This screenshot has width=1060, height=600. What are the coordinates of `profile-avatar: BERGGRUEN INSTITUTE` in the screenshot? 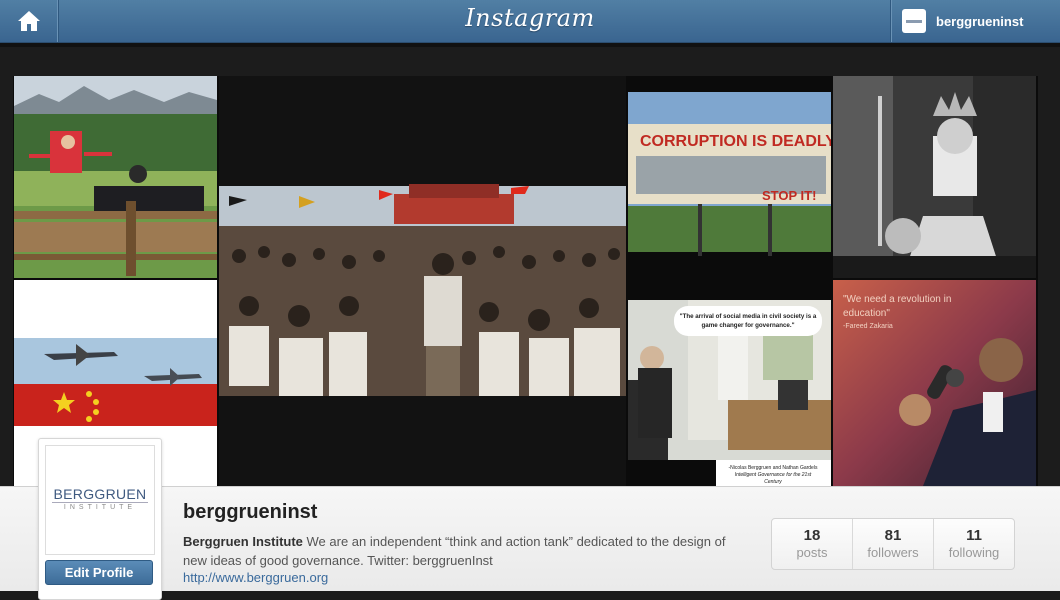 It's located at (100, 500).